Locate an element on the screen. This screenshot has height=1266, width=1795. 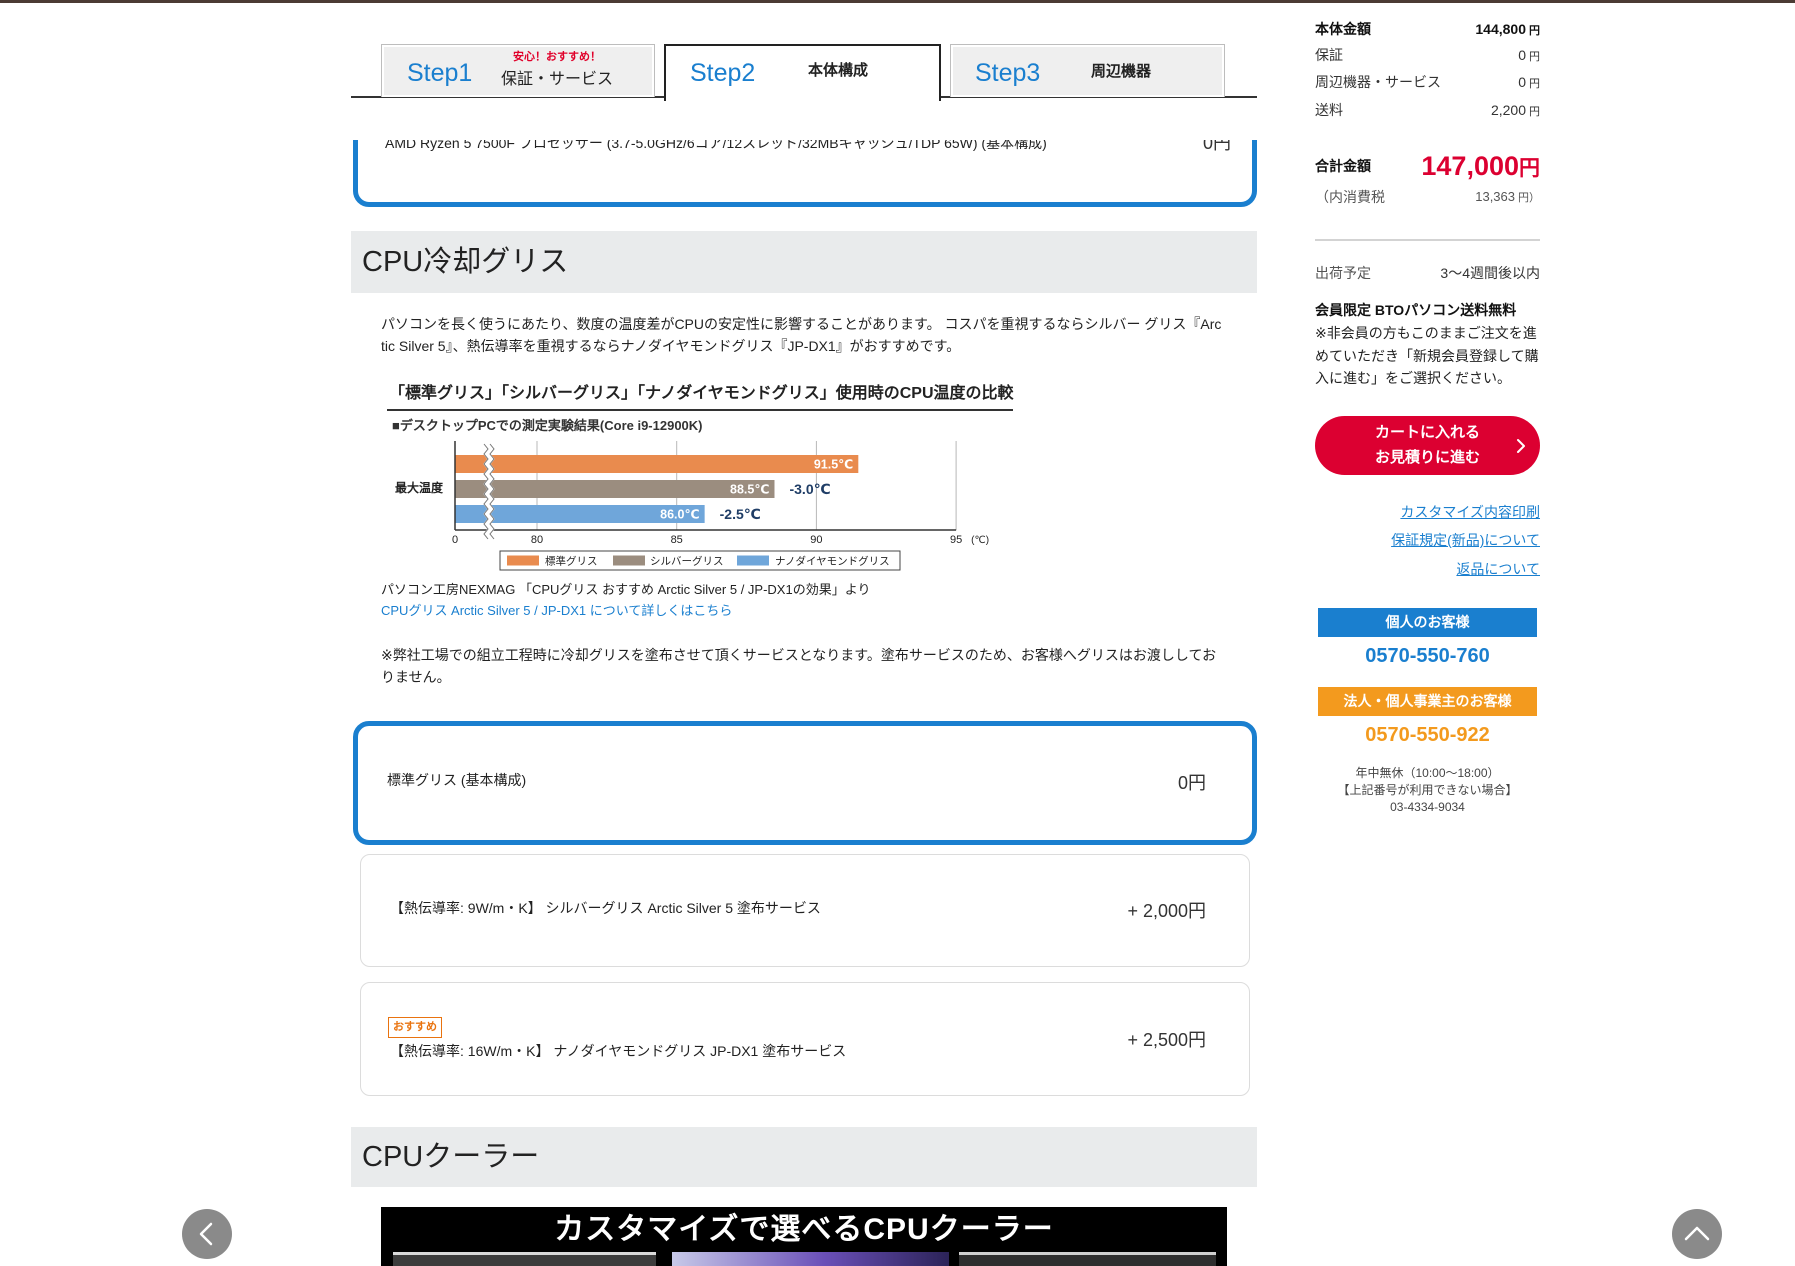
total-label: 合計金額 is located at coordinates (1343, 166).